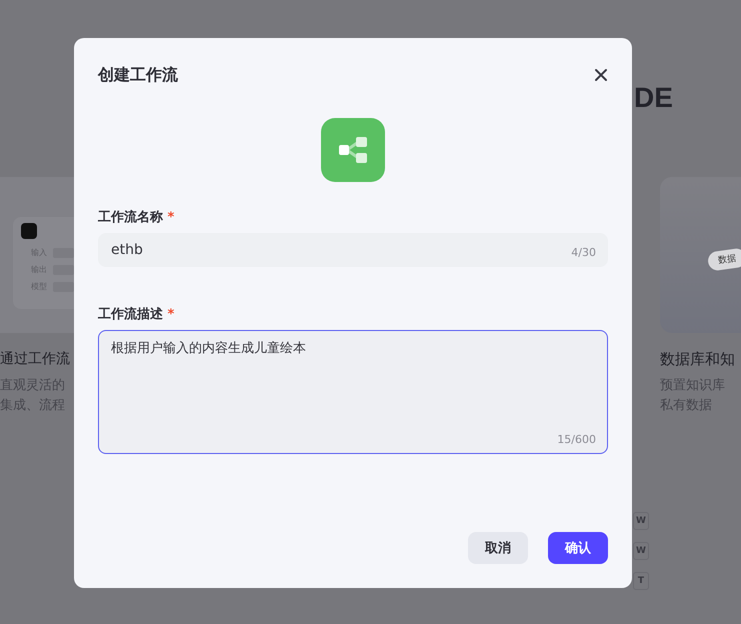  What do you see at coordinates (700, 255) in the screenshot?
I see `feature-card: 数据` at bounding box center [700, 255].